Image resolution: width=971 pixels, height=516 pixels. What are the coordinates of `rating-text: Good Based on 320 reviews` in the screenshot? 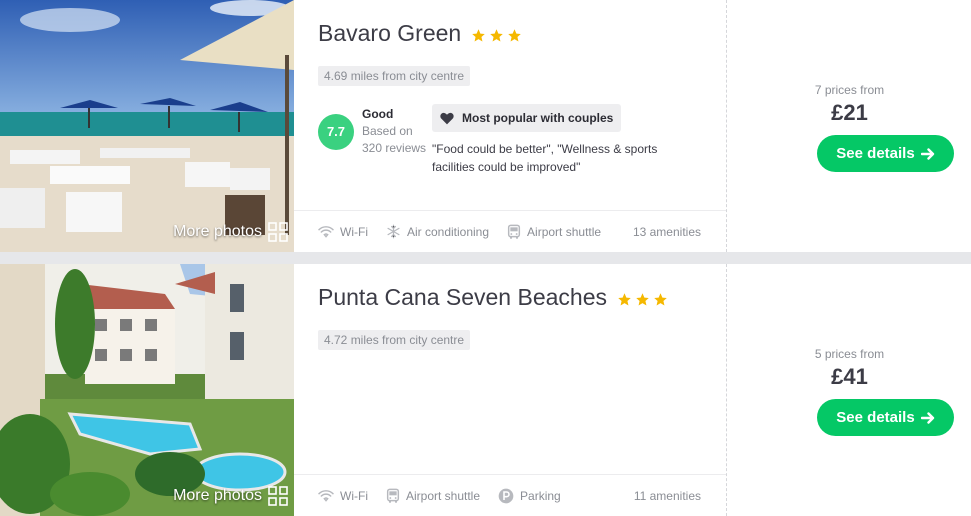 It's located at (394, 131).